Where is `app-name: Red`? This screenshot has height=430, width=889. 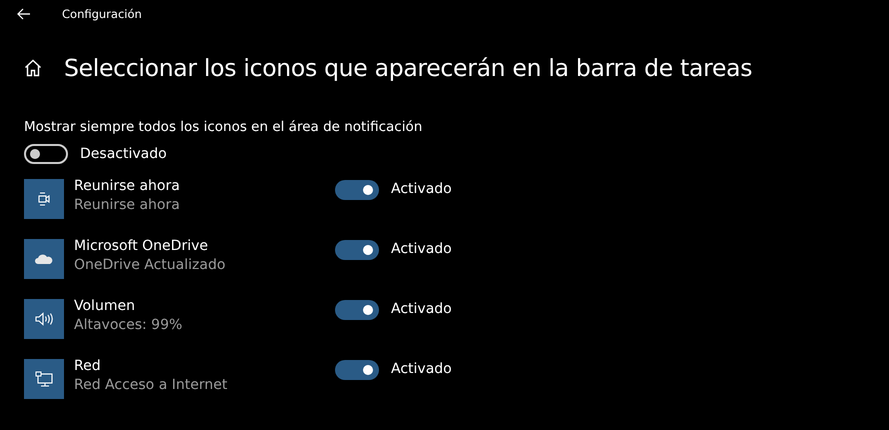
app-name: Red is located at coordinates (88, 366).